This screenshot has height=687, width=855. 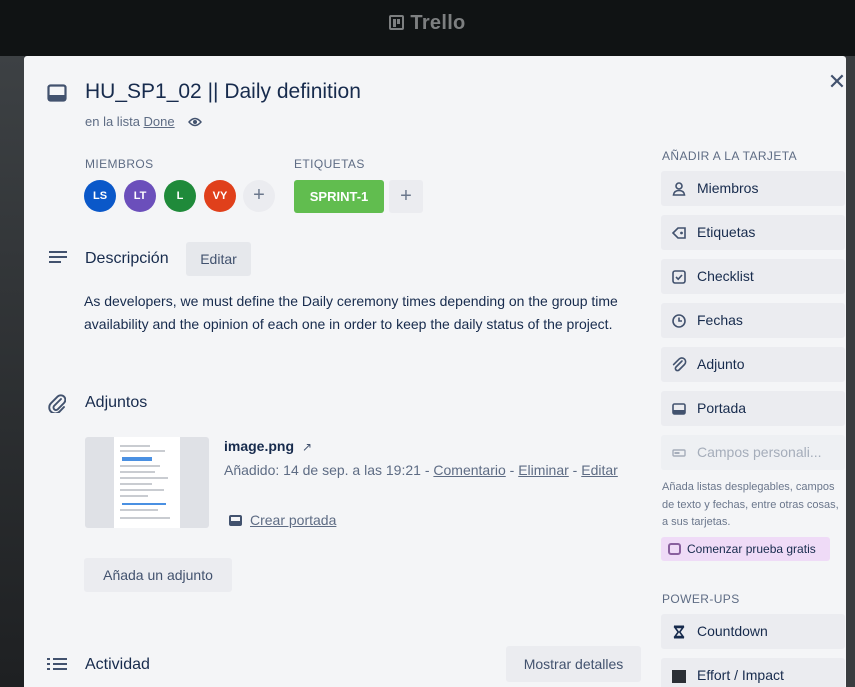 What do you see at coordinates (218, 259) in the screenshot?
I see `edit-description-button: Editar` at bounding box center [218, 259].